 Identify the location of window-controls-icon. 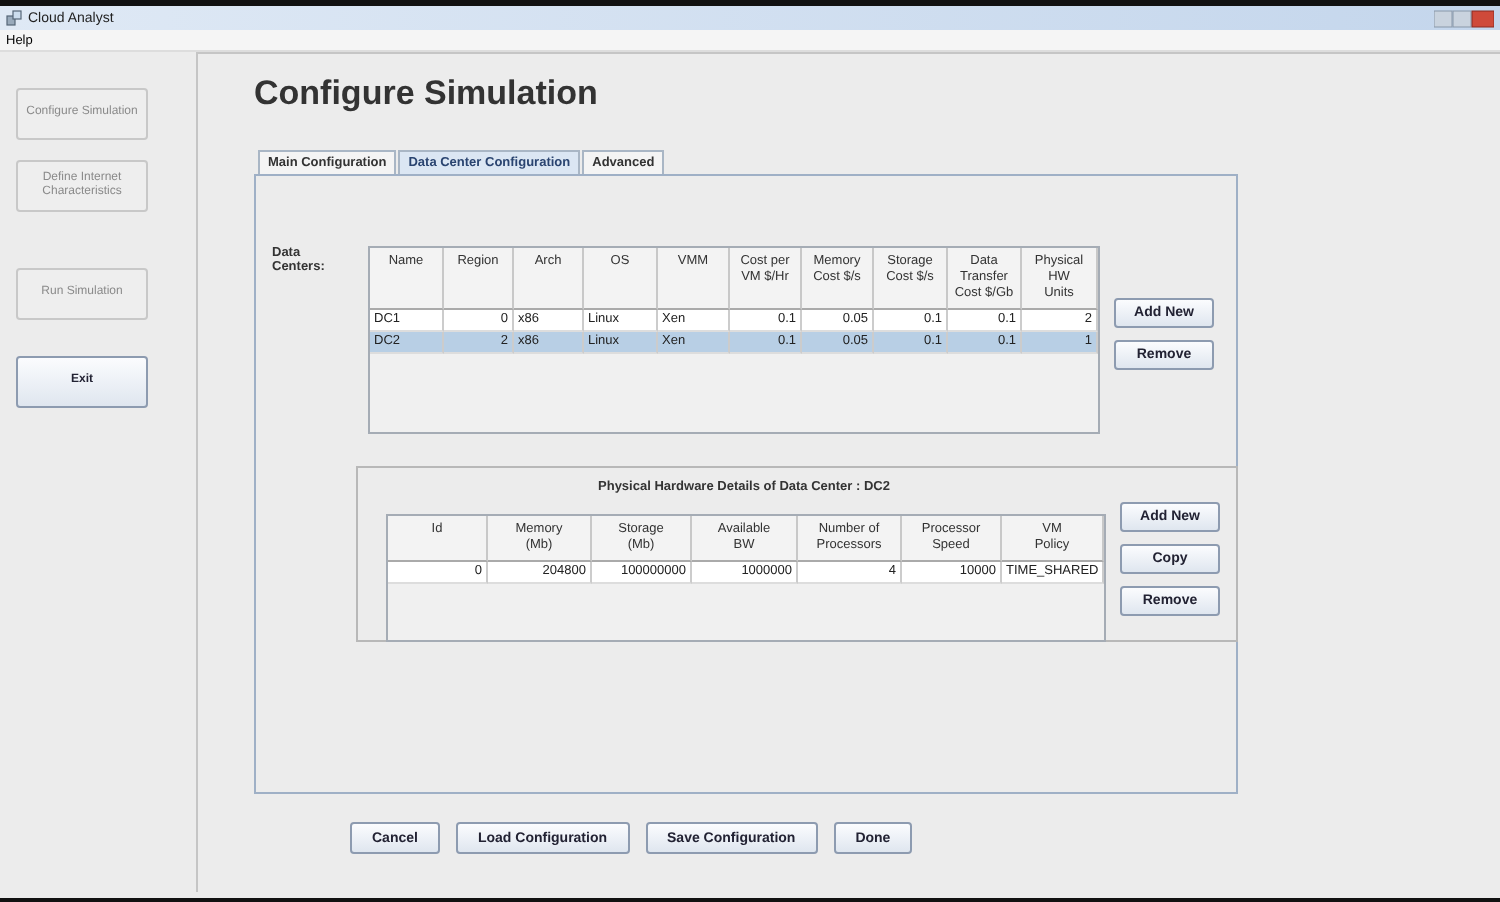
(1464, 18).